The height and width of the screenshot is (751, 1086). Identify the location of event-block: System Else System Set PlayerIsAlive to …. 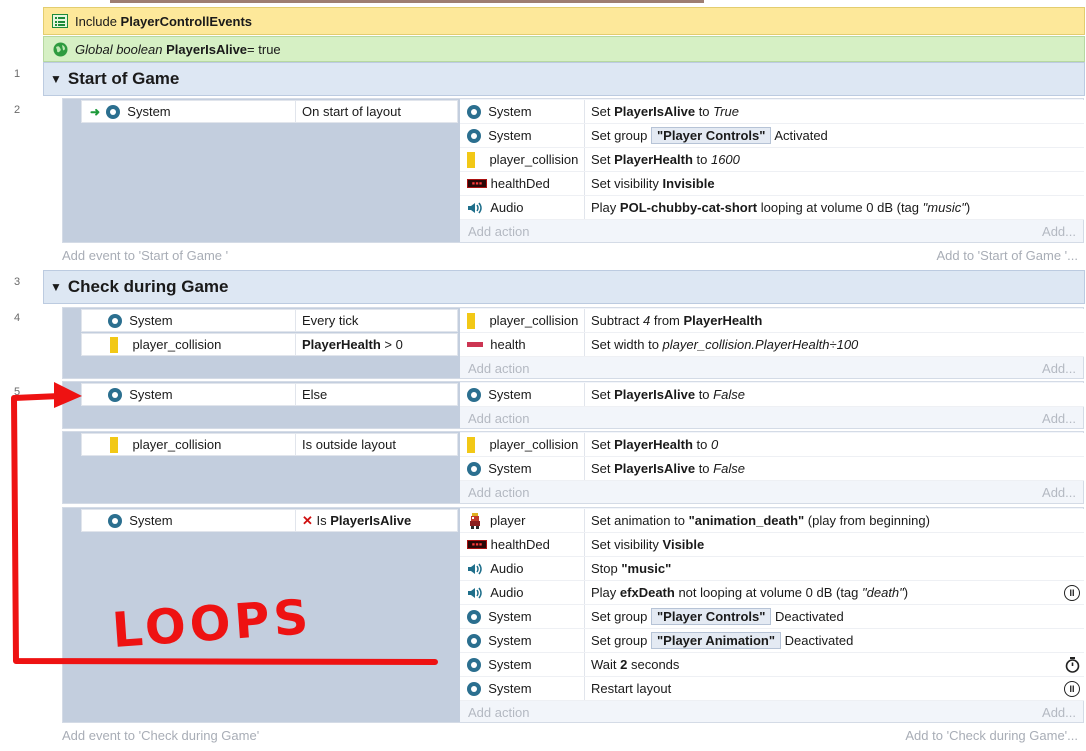
(573, 405).